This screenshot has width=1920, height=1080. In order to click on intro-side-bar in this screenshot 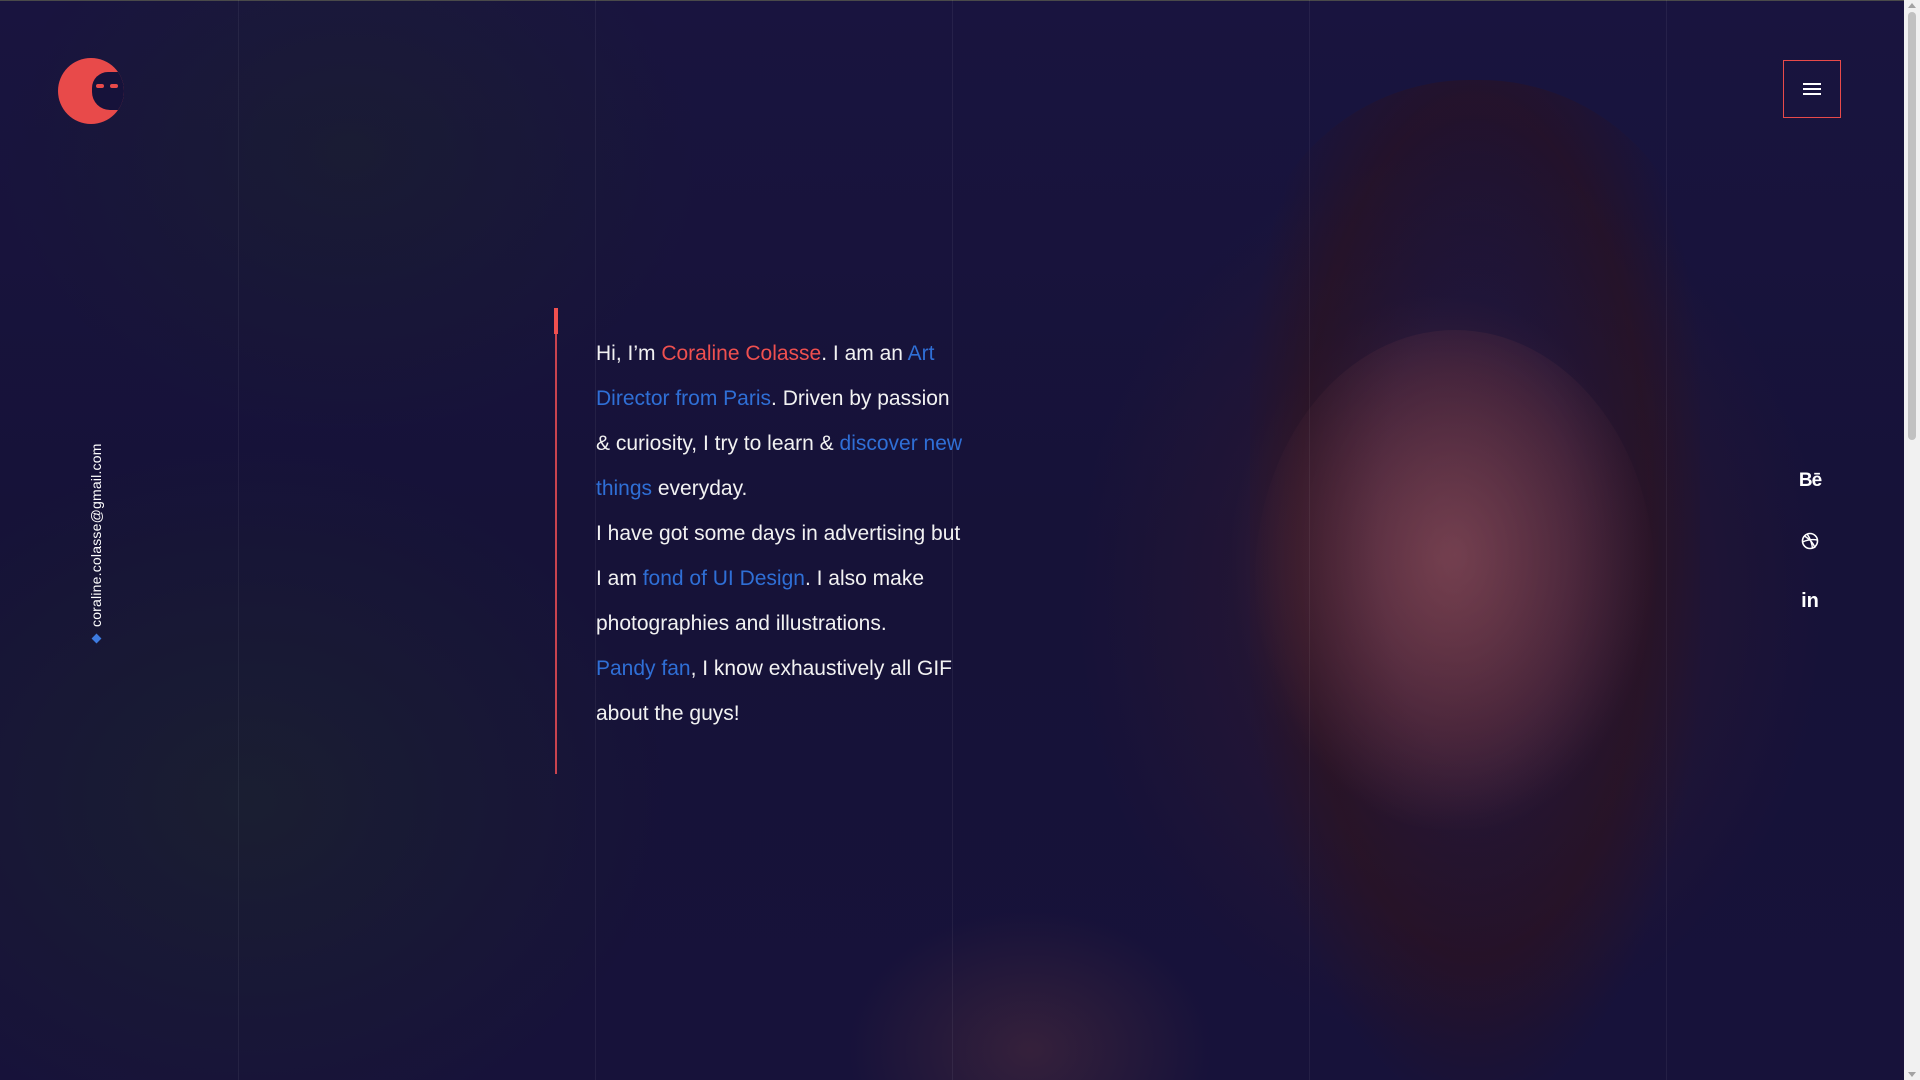, I will do `click(556, 541)`.